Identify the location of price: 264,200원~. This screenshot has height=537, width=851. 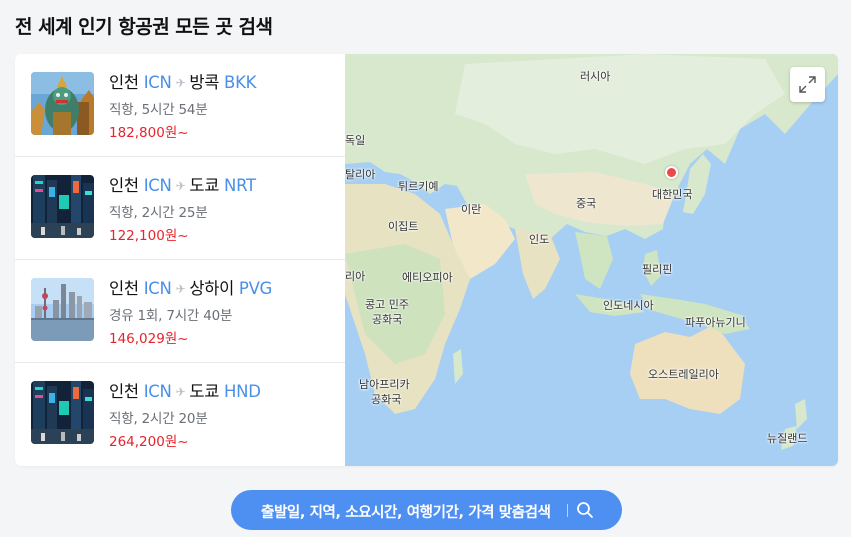
(149, 442).